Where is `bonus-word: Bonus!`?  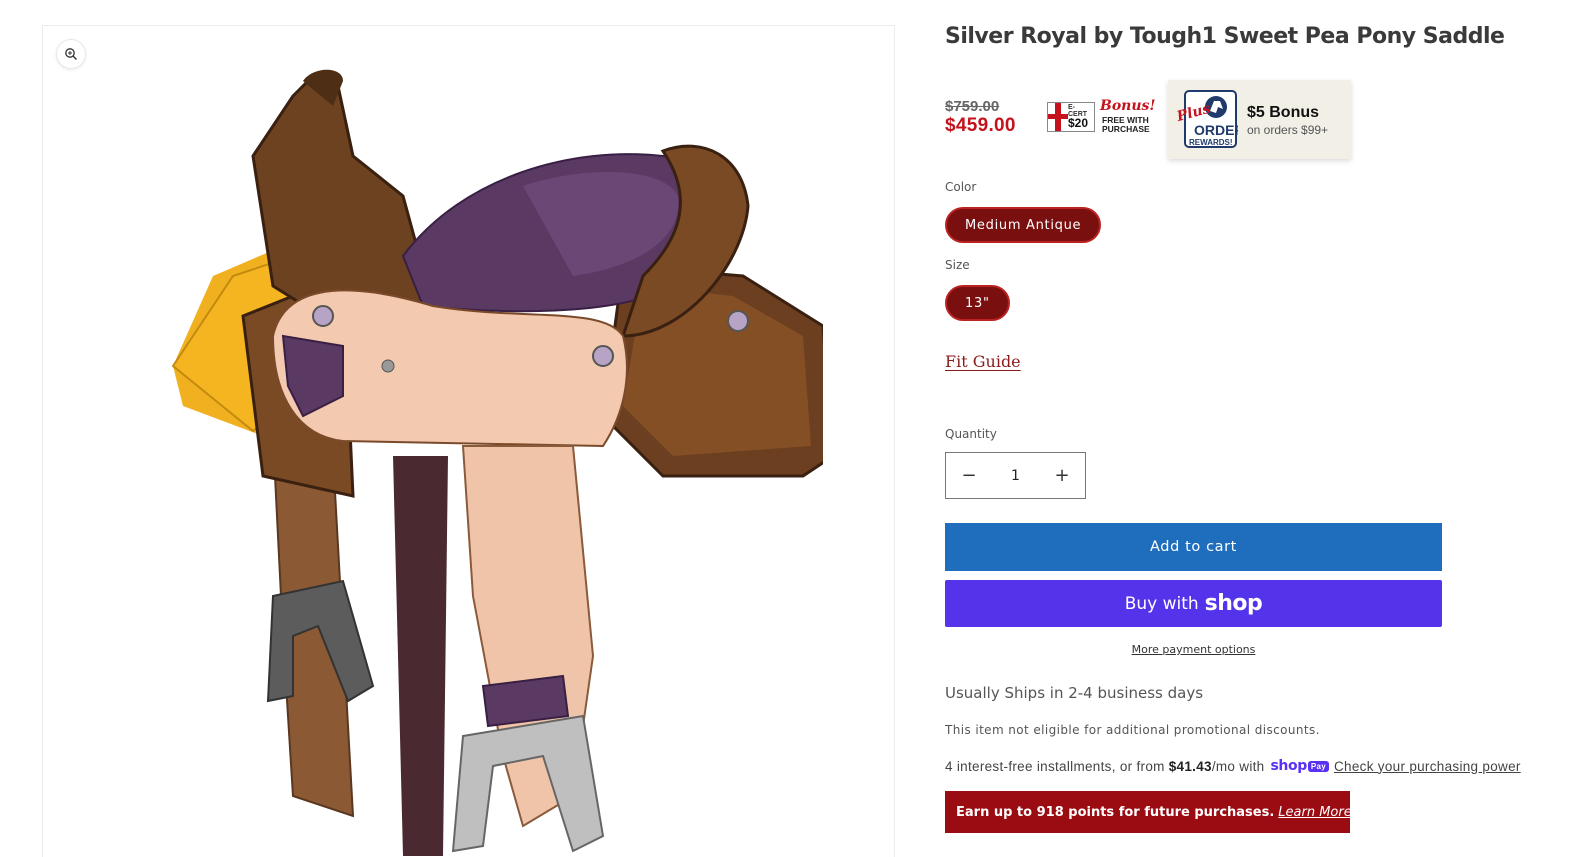 bonus-word: Bonus! is located at coordinates (1128, 106).